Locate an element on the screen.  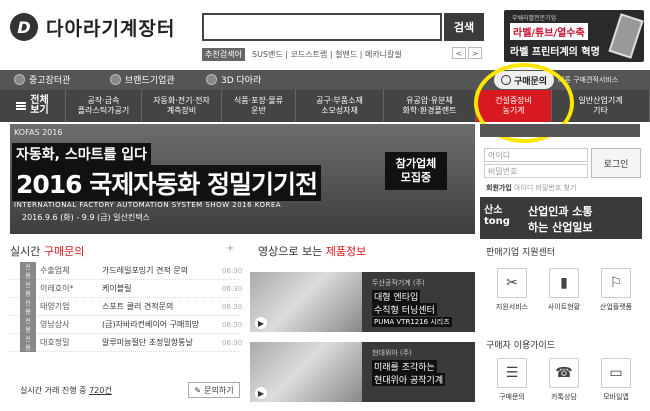
support-grid: ✂ 지원서비스 ▮ 사이트현황 ⚐ 산업플랫폼 is located at coordinates (564, 290).